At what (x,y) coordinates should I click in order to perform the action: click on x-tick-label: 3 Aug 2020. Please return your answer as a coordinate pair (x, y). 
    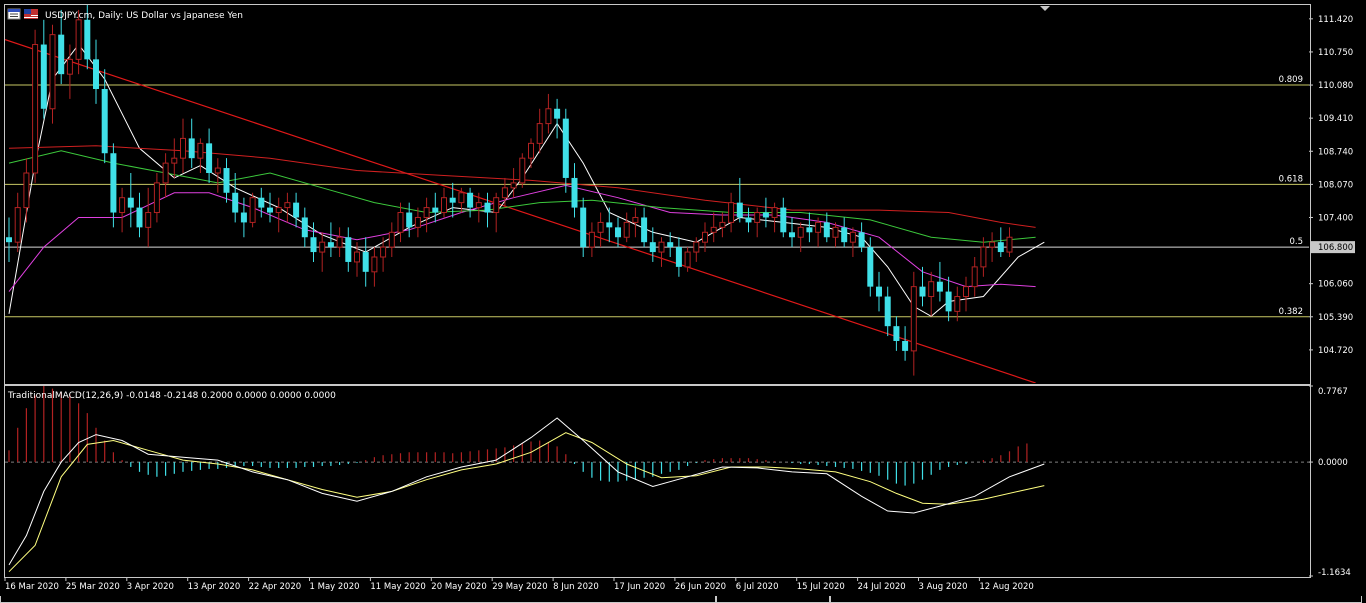
    Looking at the image, I should click on (943, 587).